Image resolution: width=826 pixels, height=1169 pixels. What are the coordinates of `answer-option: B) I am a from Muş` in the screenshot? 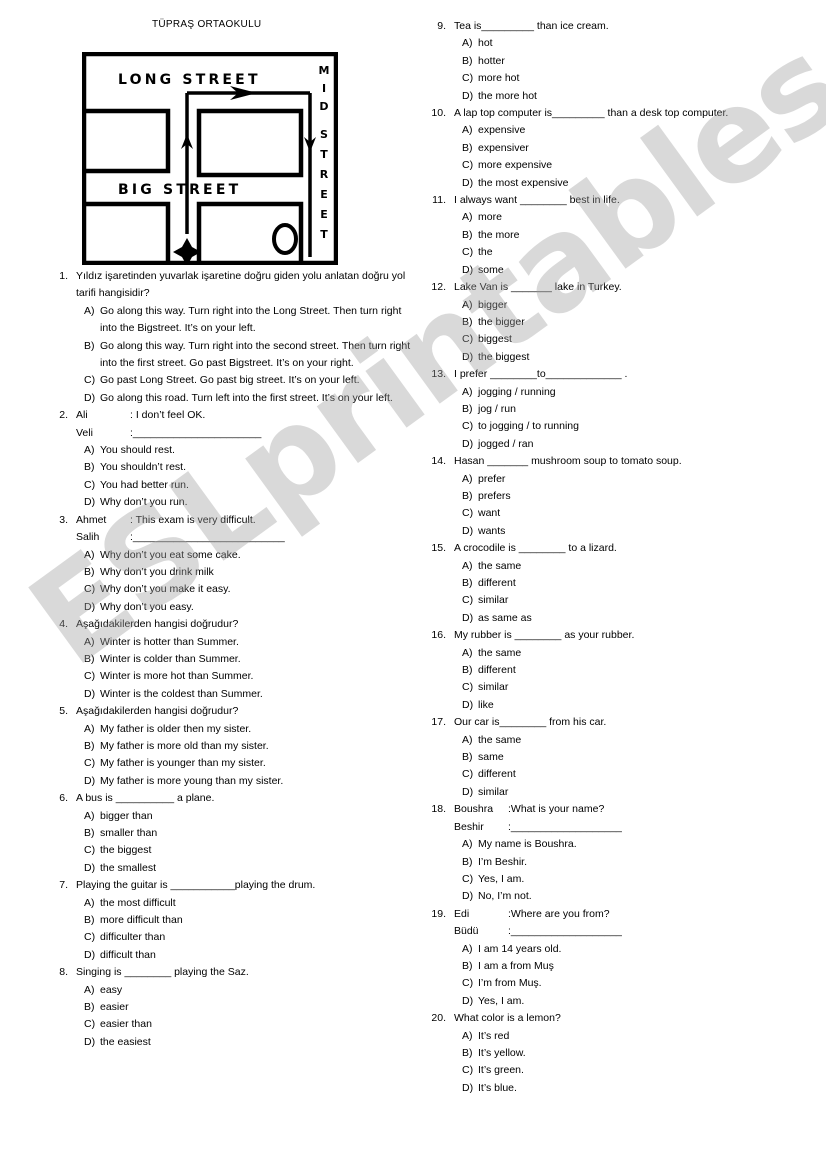 It's located at (637, 966).